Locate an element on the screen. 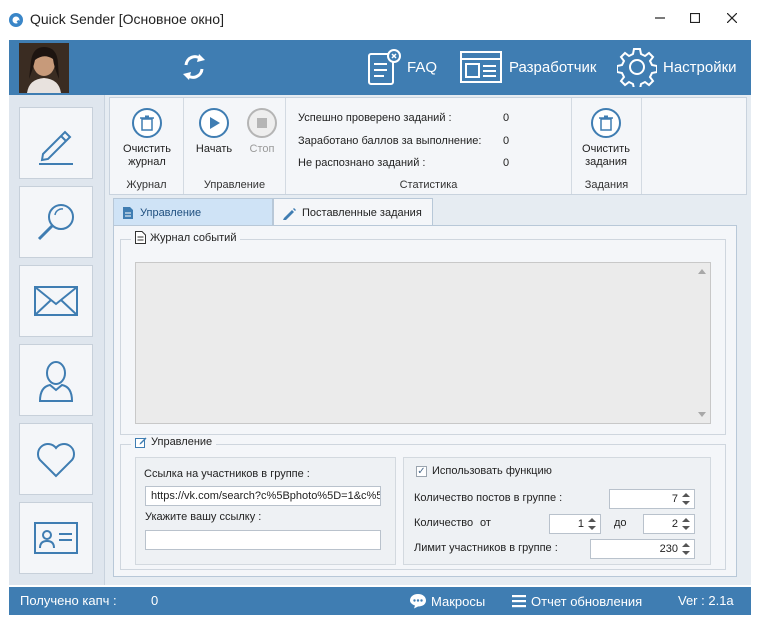  stat-checked-tasks: Успешно проверено заданий : 0 is located at coordinates (403, 118).